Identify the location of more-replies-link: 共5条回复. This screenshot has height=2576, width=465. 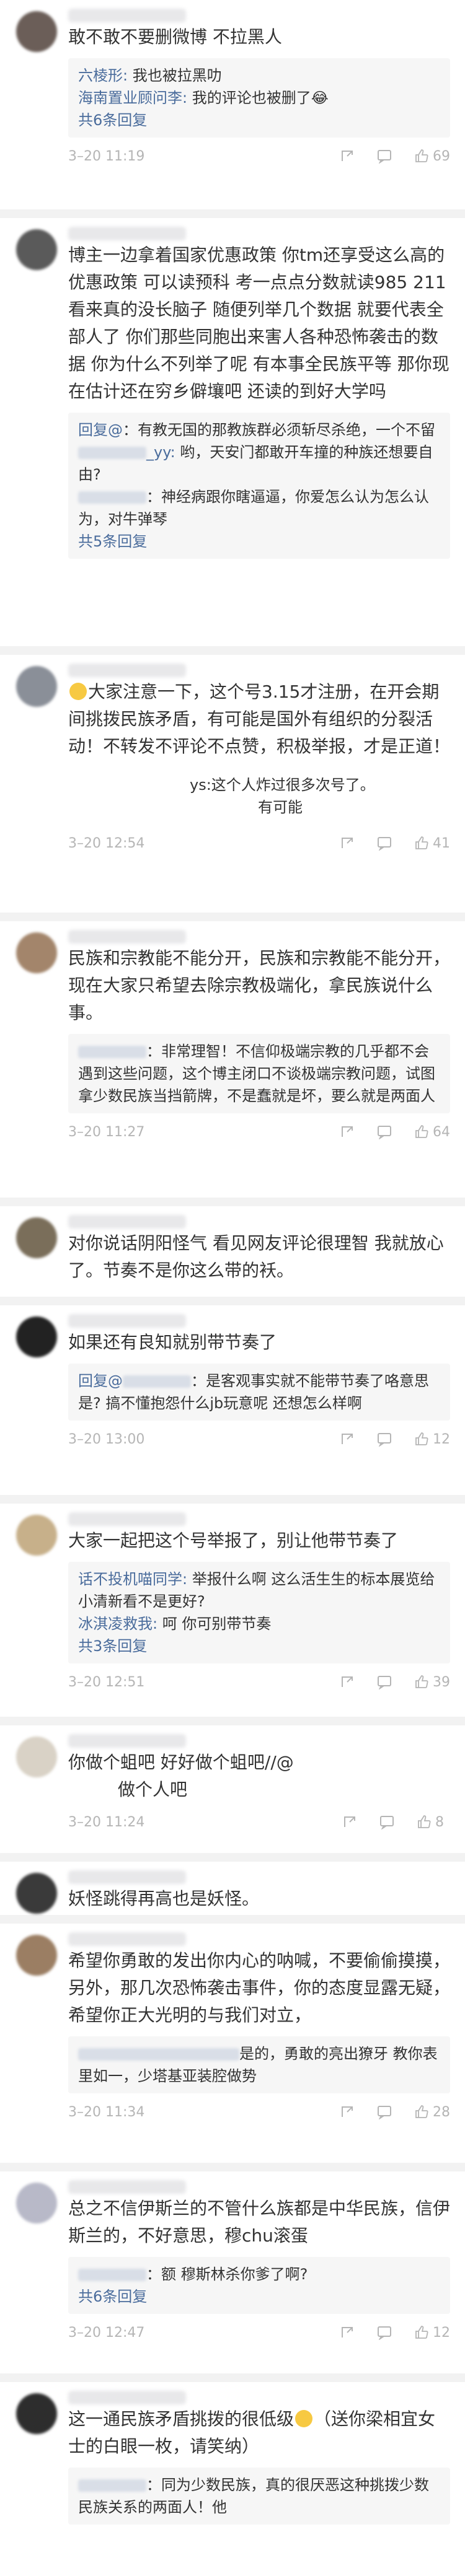
(259, 541).